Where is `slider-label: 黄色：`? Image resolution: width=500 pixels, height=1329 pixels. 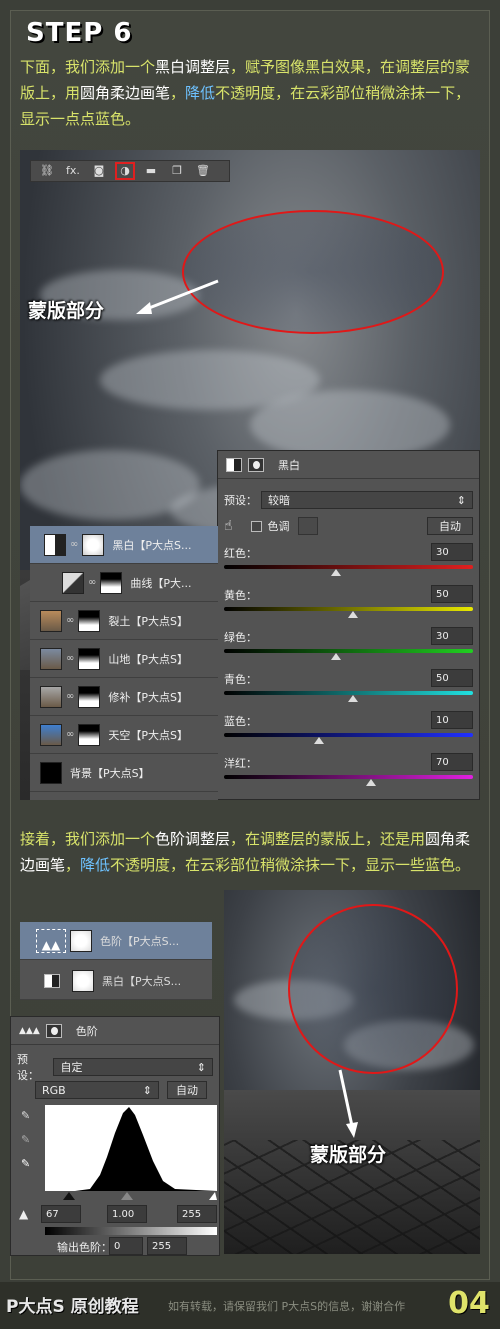 slider-label: 黄色： is located at coordinates (240, 595).